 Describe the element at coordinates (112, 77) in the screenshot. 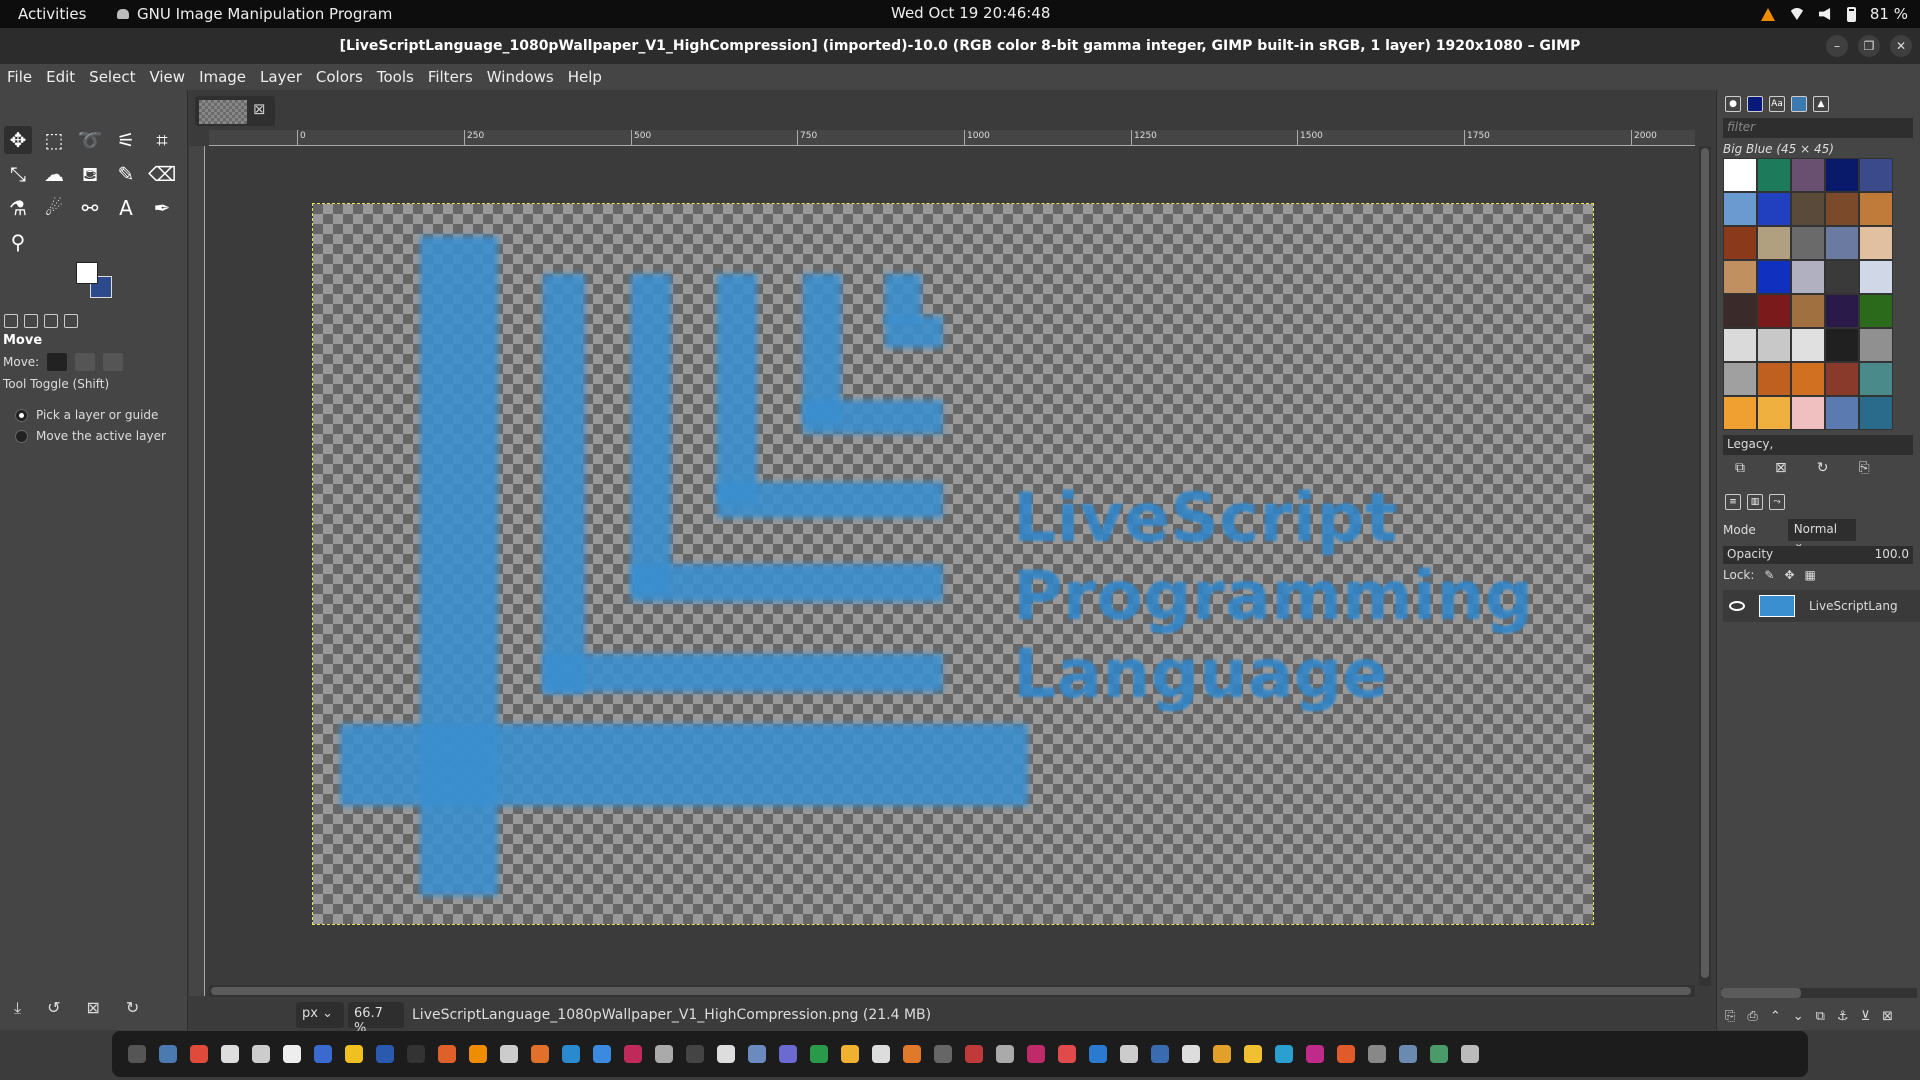

I see `menu-select: Select` at that location.